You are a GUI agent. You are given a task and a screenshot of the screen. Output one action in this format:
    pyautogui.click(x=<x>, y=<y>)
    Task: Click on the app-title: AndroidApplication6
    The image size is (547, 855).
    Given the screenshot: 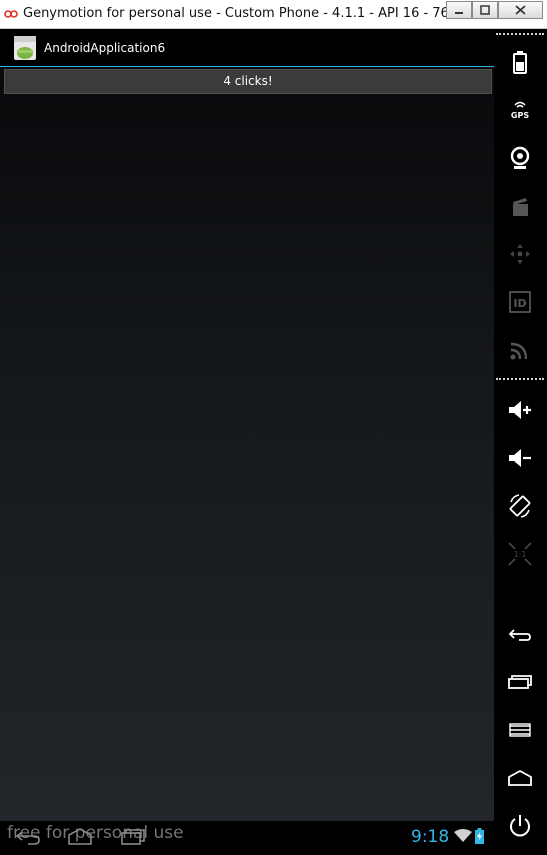 What is the action you would take?
    pyautogui.click(x=105, y=48)
    